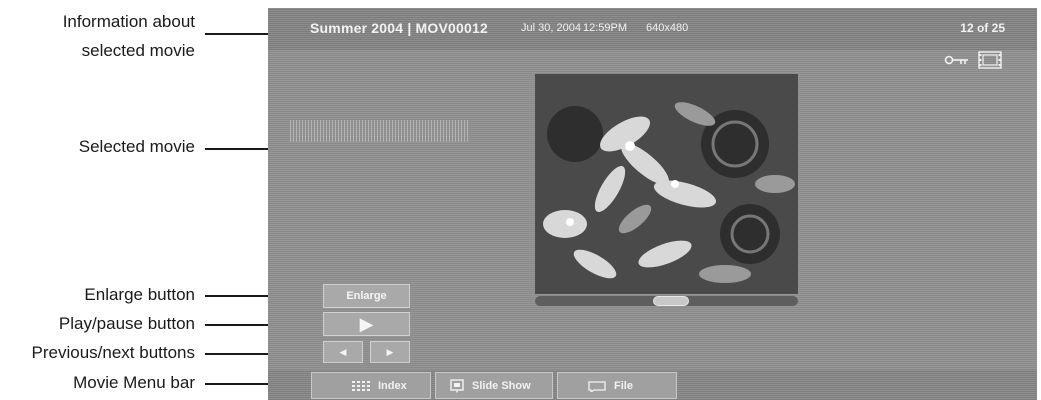 The height and width of the screenshot is (400, 1041). I want to click on key-icon, so click(956, 60).